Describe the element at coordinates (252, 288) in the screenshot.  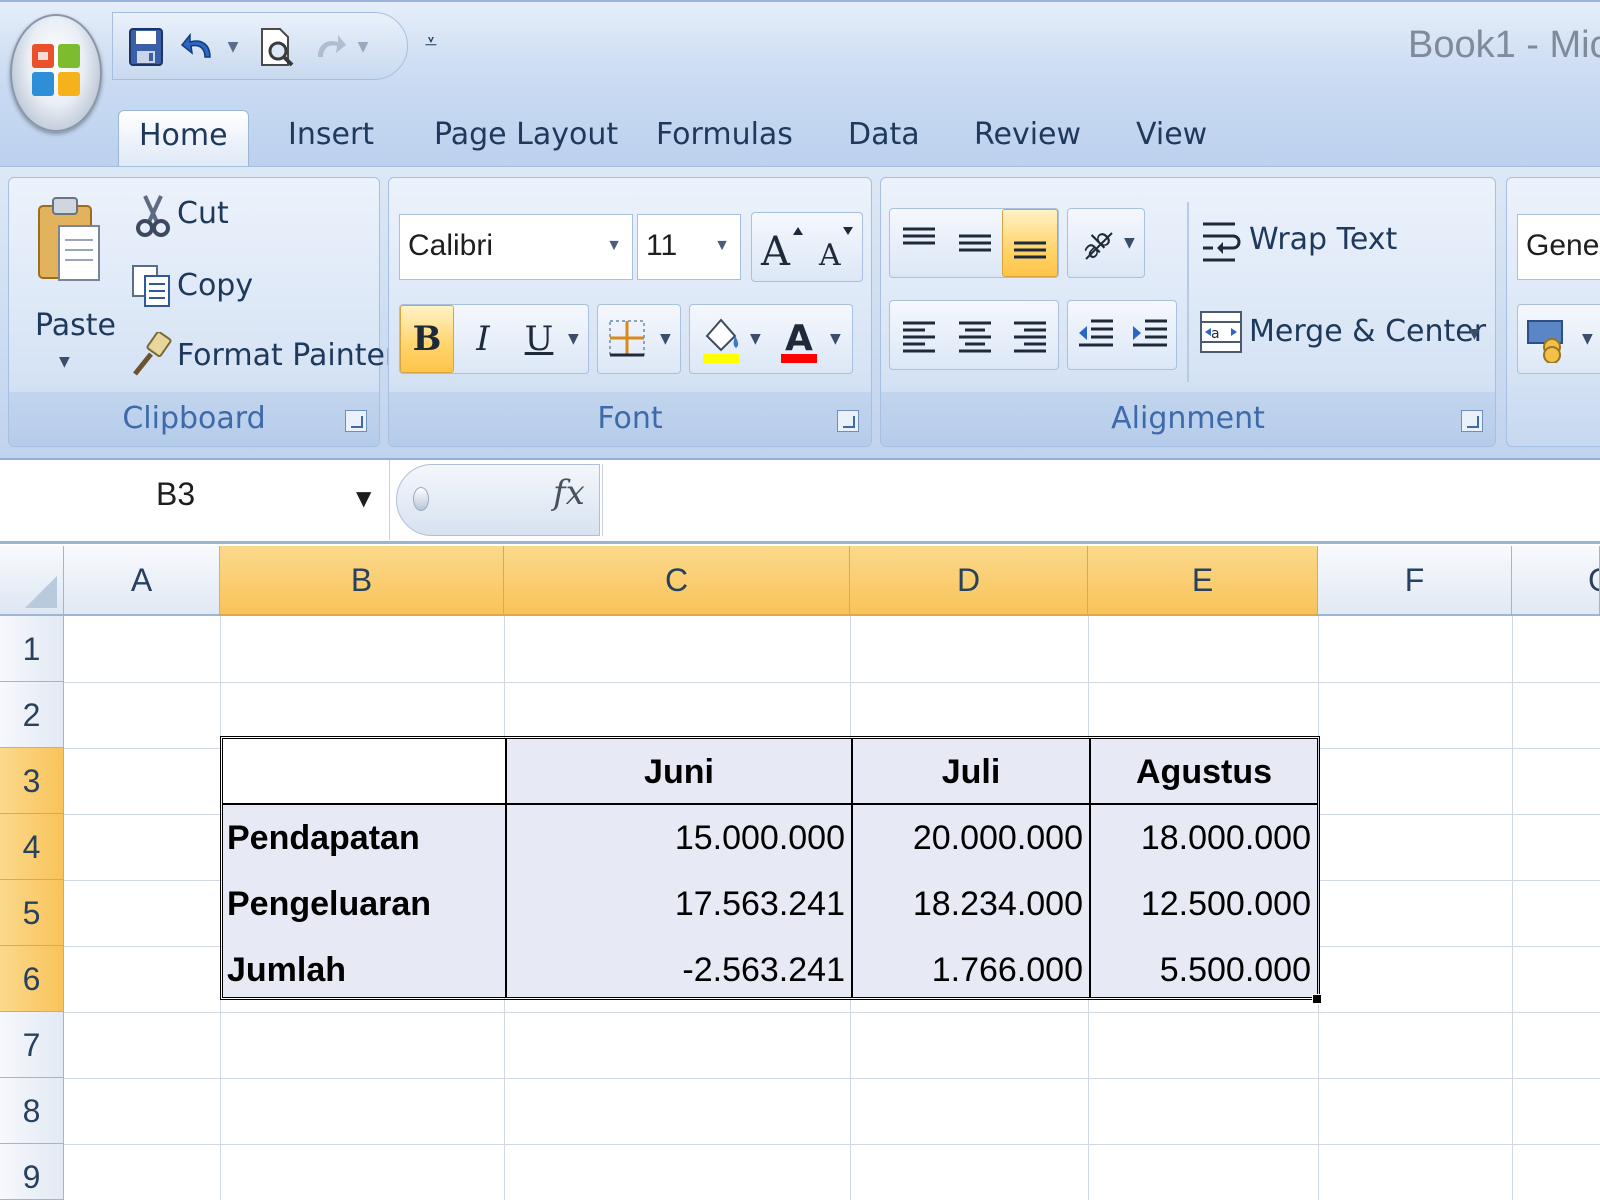
I see `copy-button: Copy` at that location.